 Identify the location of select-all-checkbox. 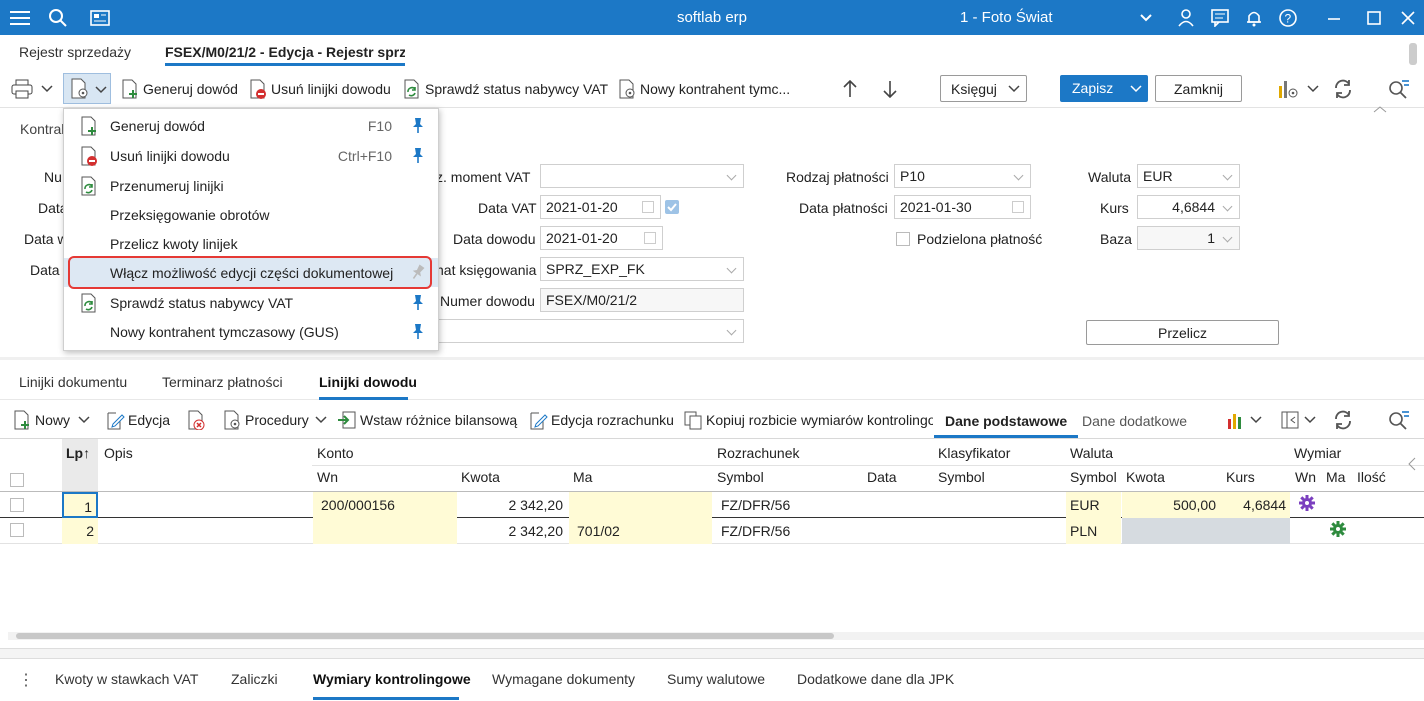
(17, 480).